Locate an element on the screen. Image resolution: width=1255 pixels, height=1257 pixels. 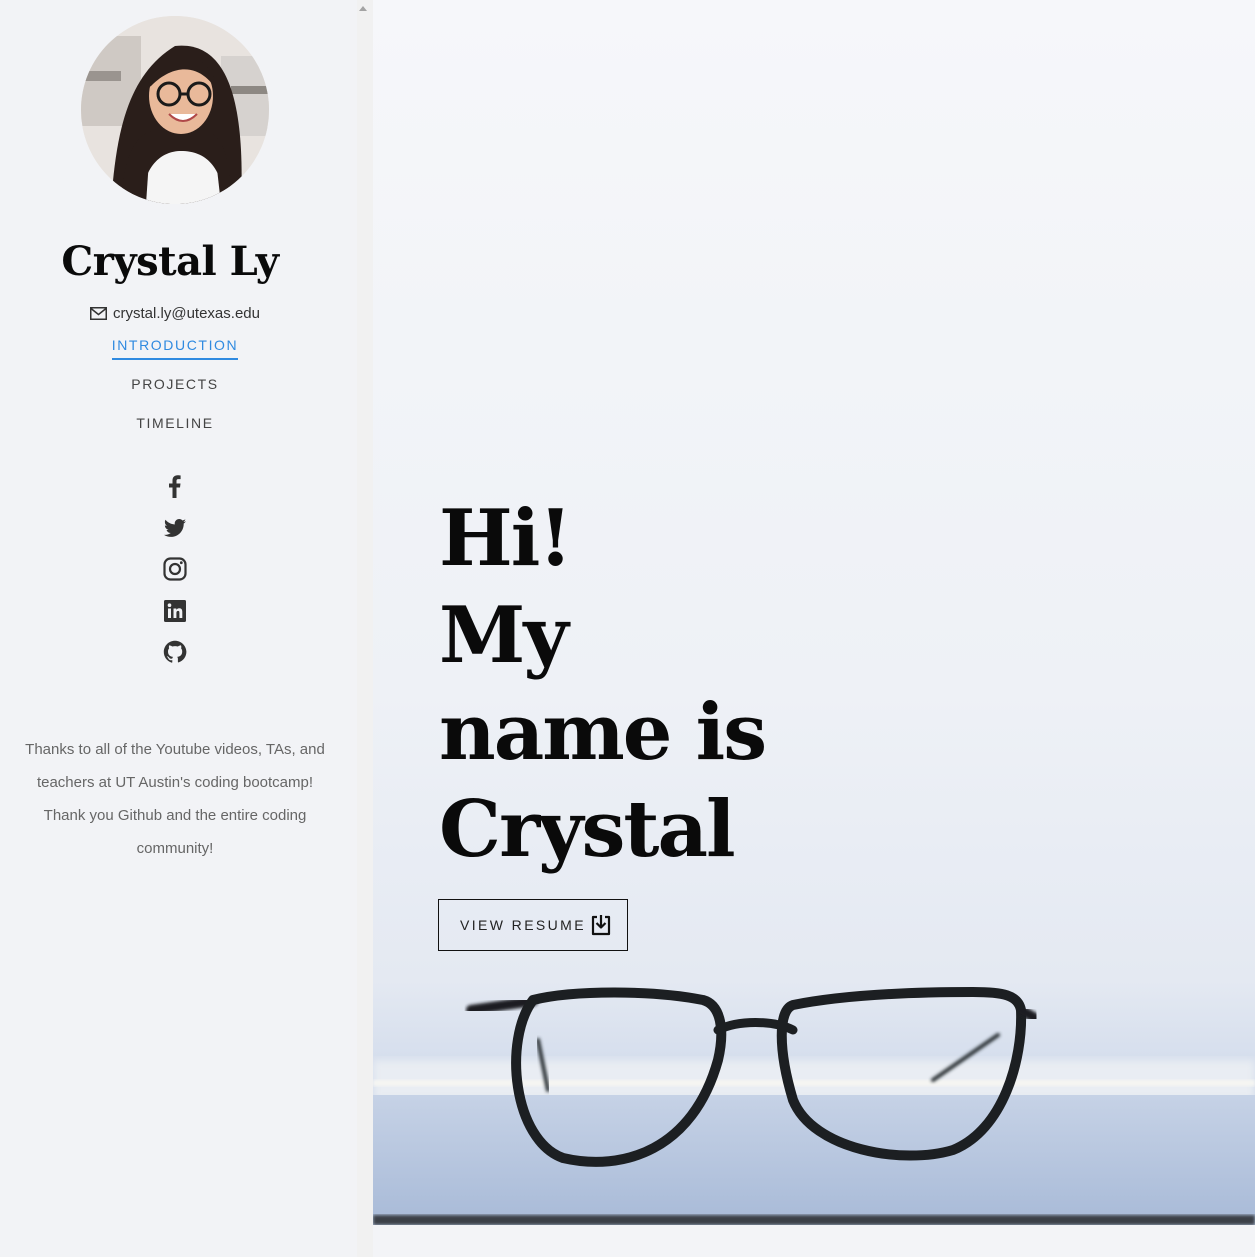
view-resume-label: VIEW RESUME is located at coordinates (523, 925).